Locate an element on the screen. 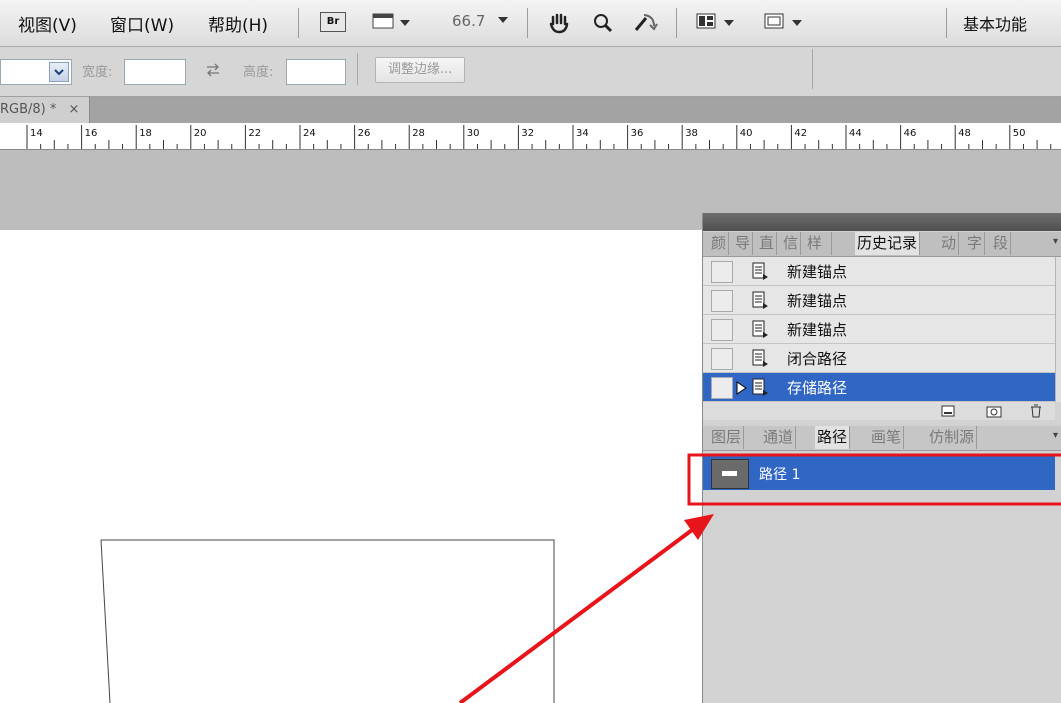  screen-mode-menu-icon is located at coordinates (785, 23).